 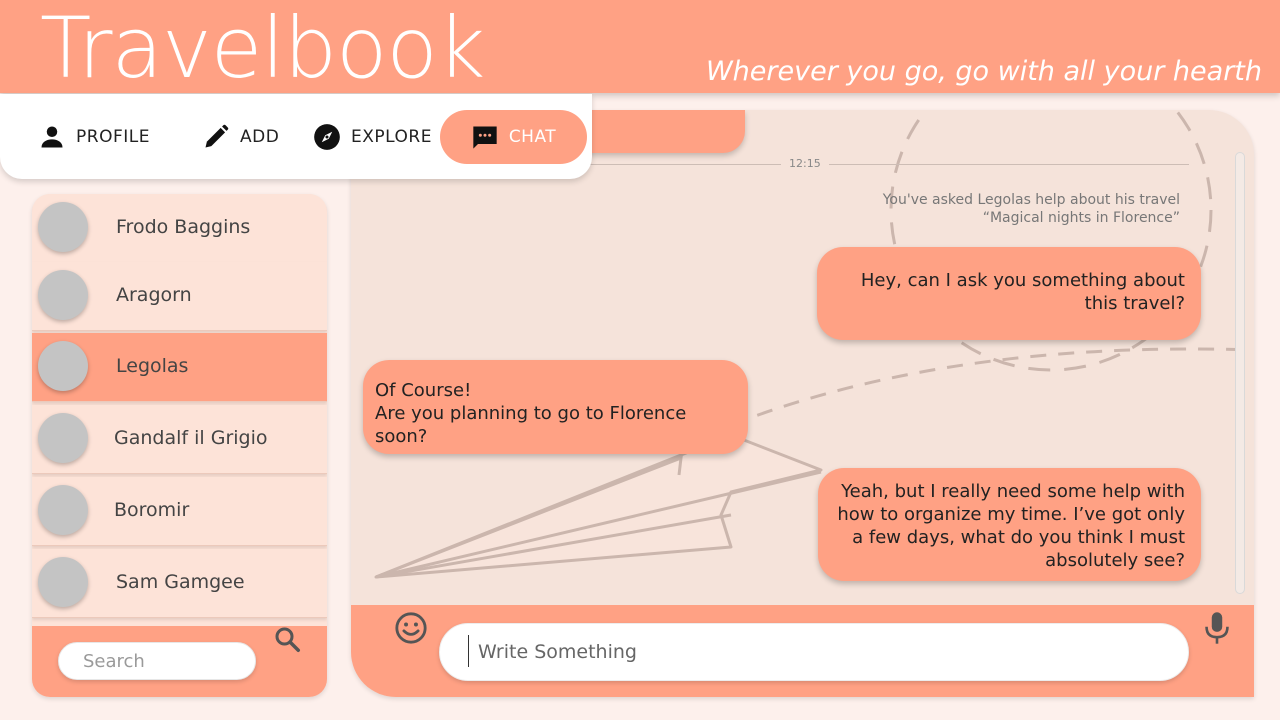 I want to click on contact-name: Legolas, so click(x=152, y=366).